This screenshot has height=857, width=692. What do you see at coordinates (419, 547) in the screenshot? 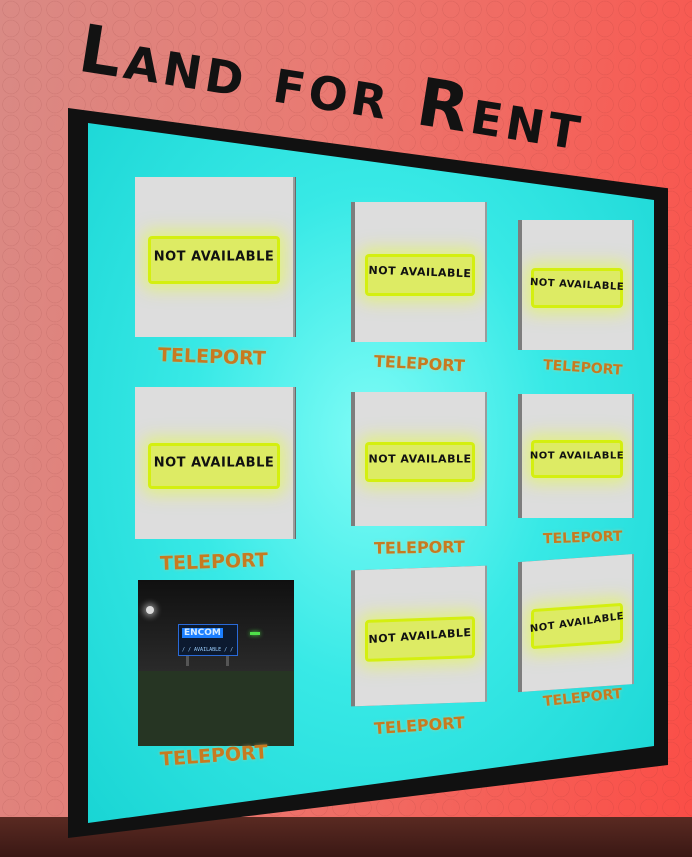
I see `teleport-button-5: TELEPORT` at bounding box center [419, 547].